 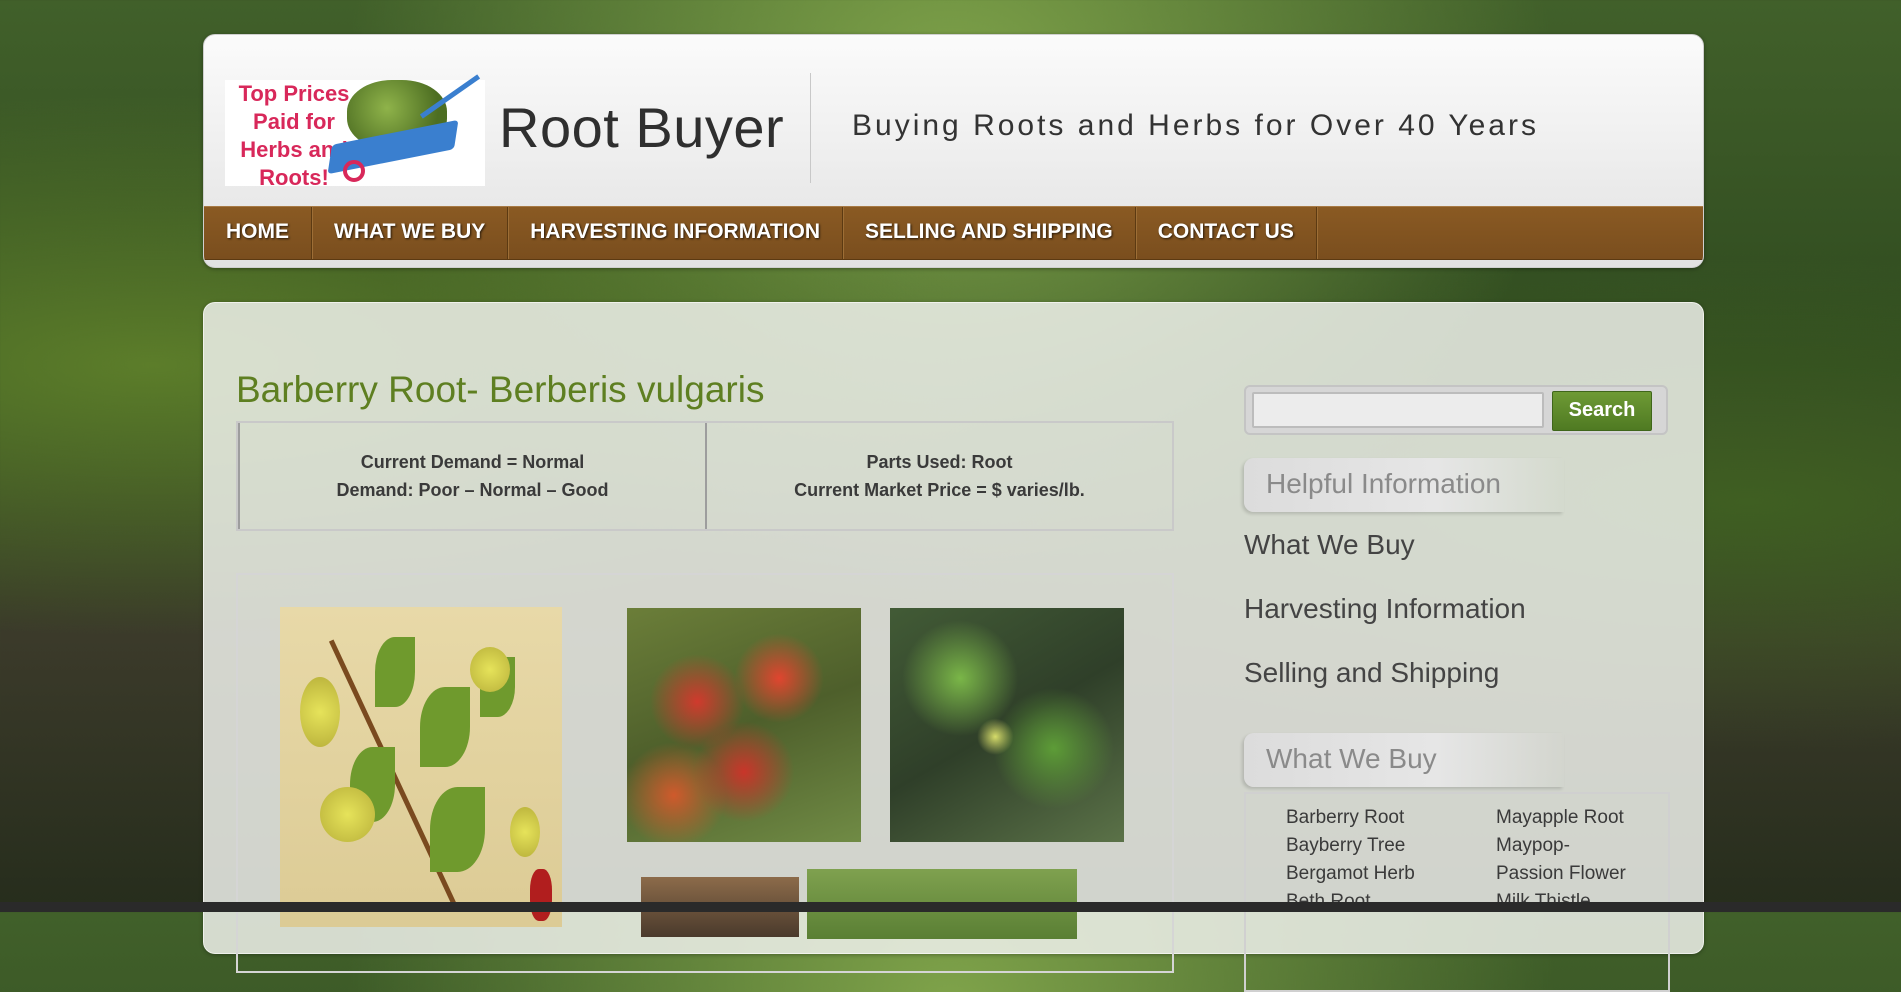 I want to click on parts-used-text: Parts Used: Root, so click(x=939, y=462).